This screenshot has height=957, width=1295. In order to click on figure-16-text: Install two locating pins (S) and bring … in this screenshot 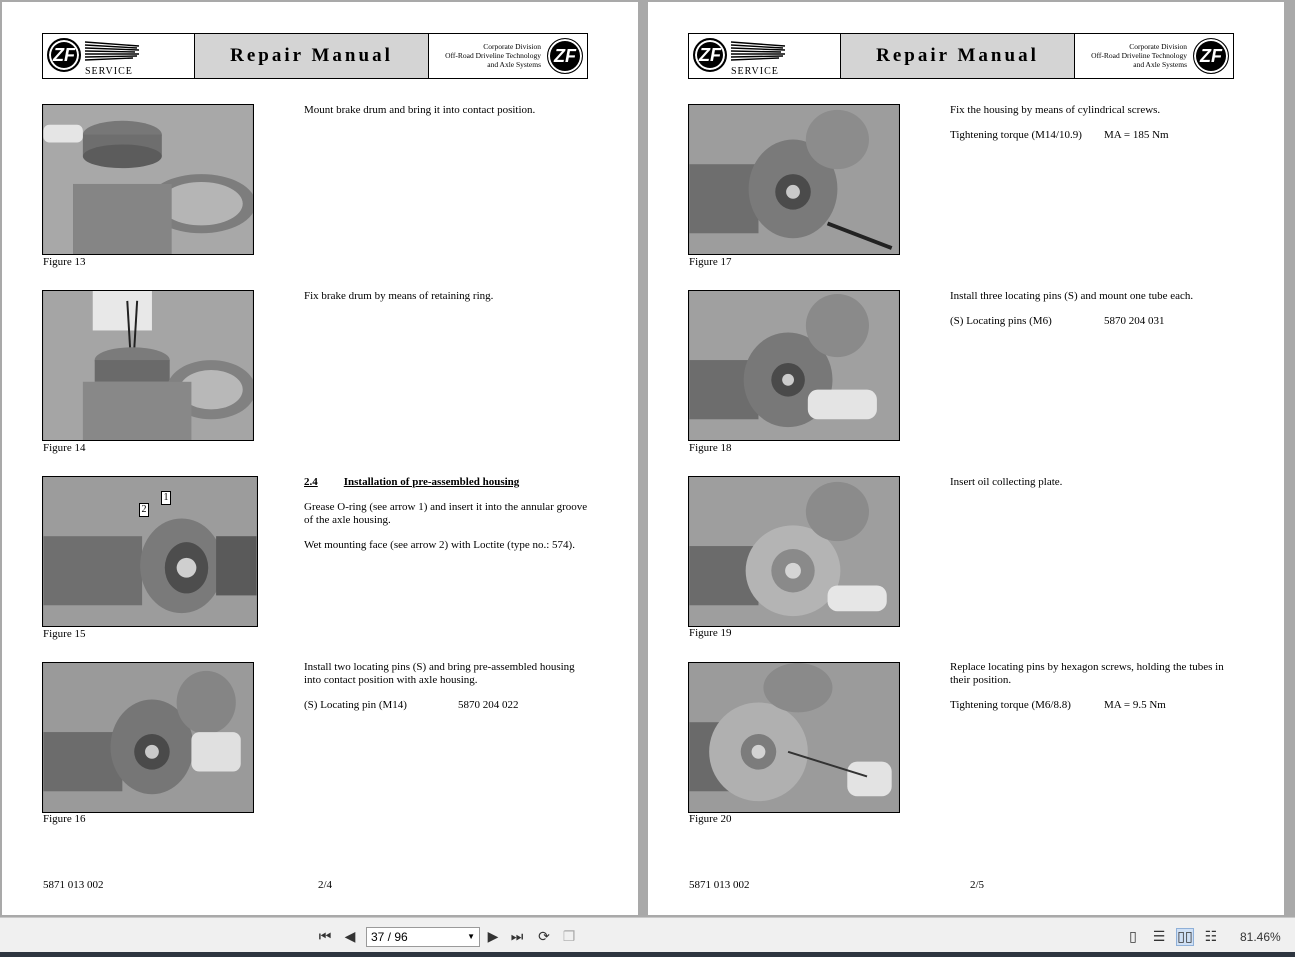, I will do `click(449, 686)`.